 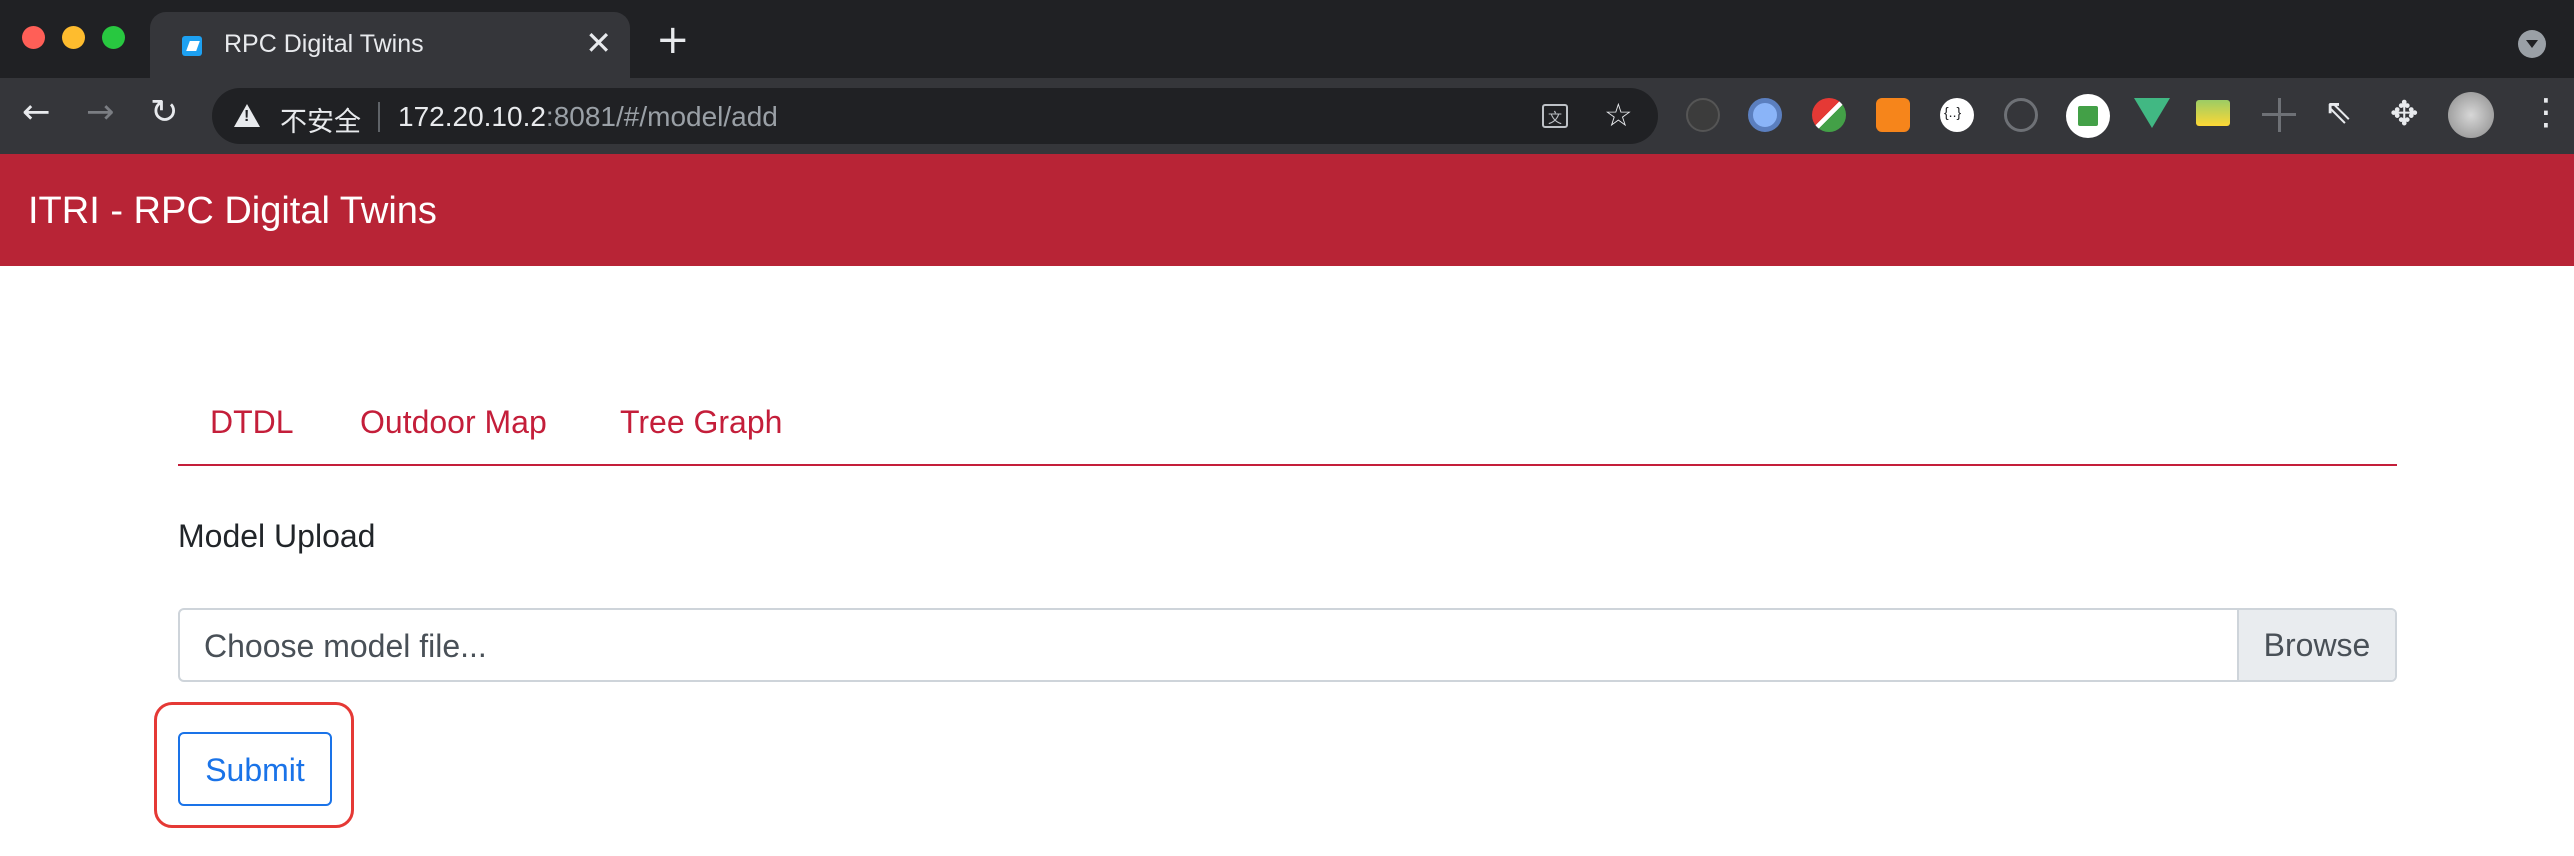 What do you see at coordinates (2407, 114) in the screenshot?
I see `puzzle-icon: ✥` at bounding box center [2407, 114].